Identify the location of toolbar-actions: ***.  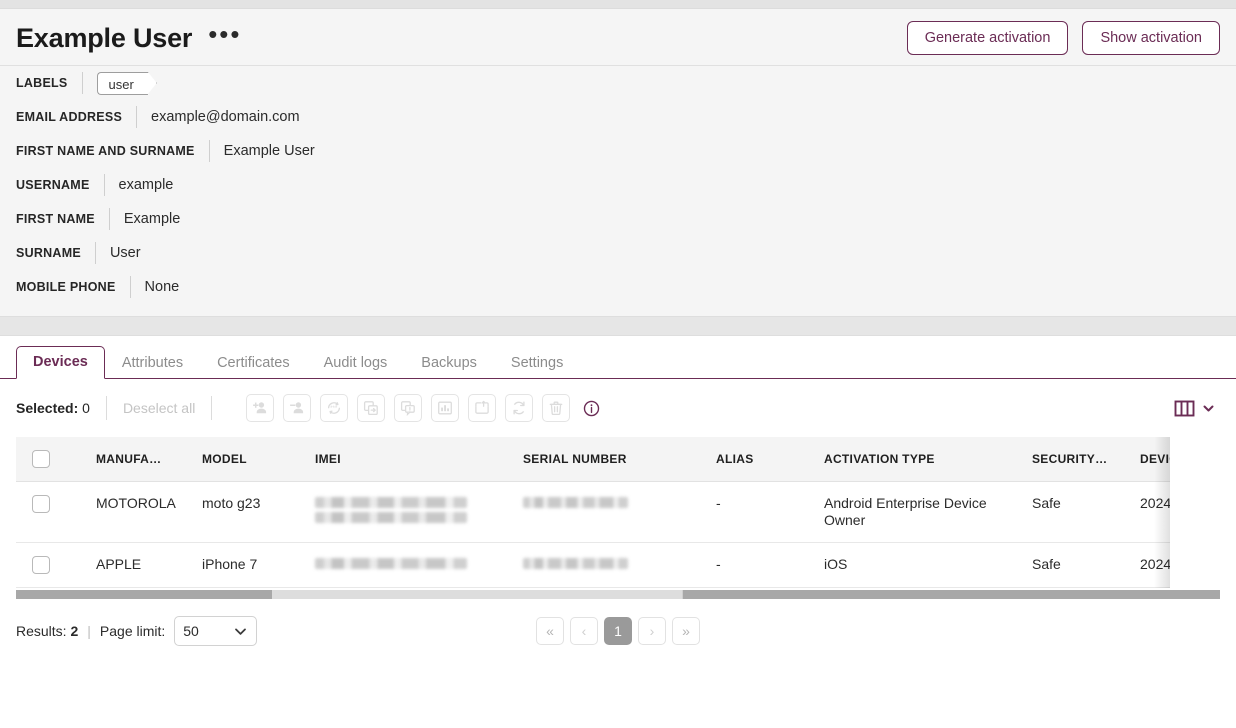
(423, 408).